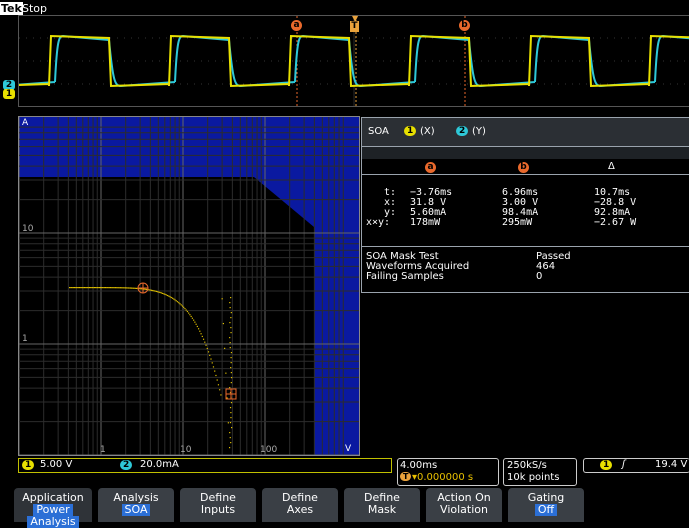 The height and width of the screenshot is (528, 689). I want to click on menu-label: Mask, so click(382, 510).